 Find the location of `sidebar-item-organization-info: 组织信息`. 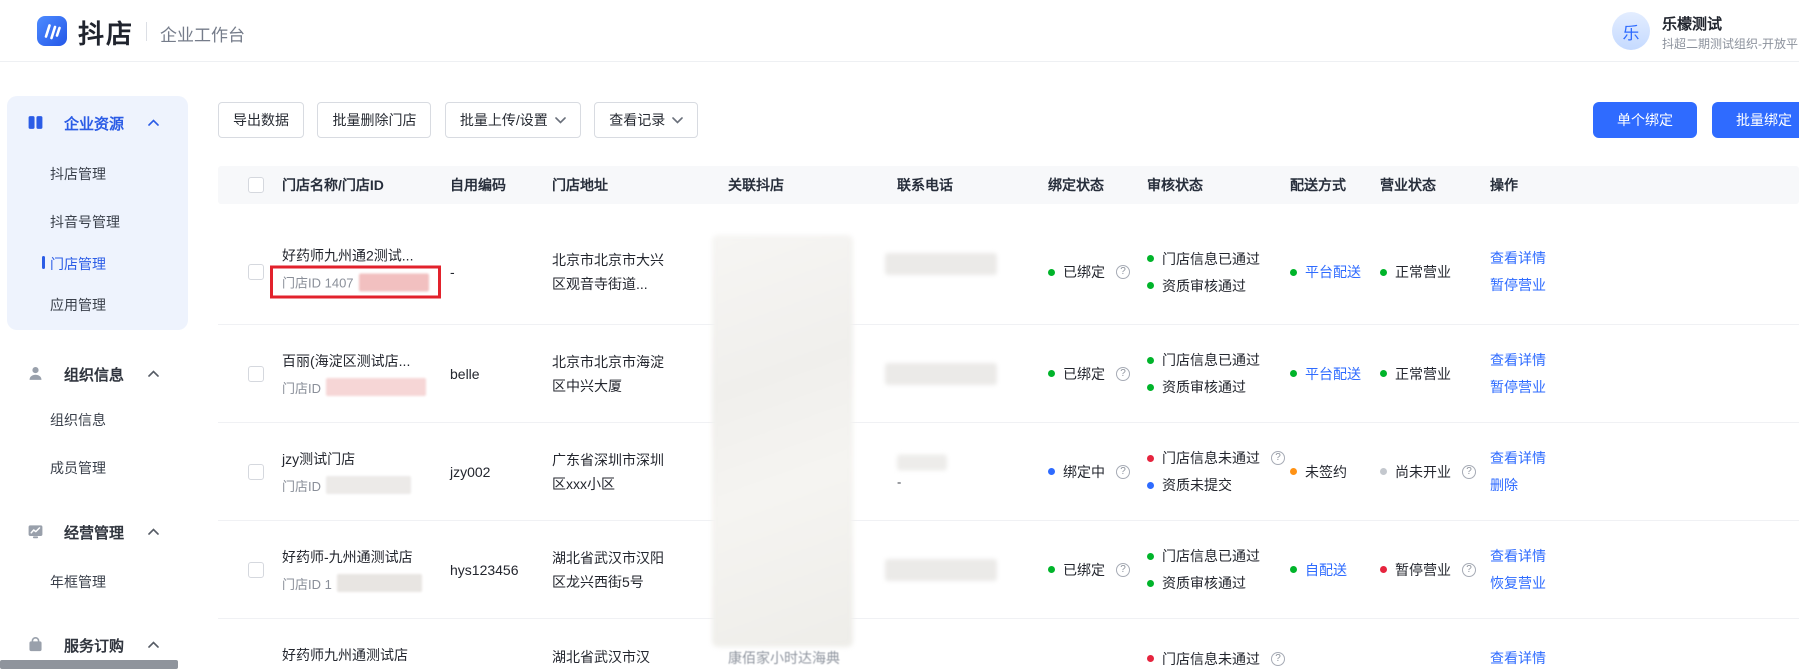

sidebar-item-organization-info: 组织信息 is located at coordinates (78, 420).